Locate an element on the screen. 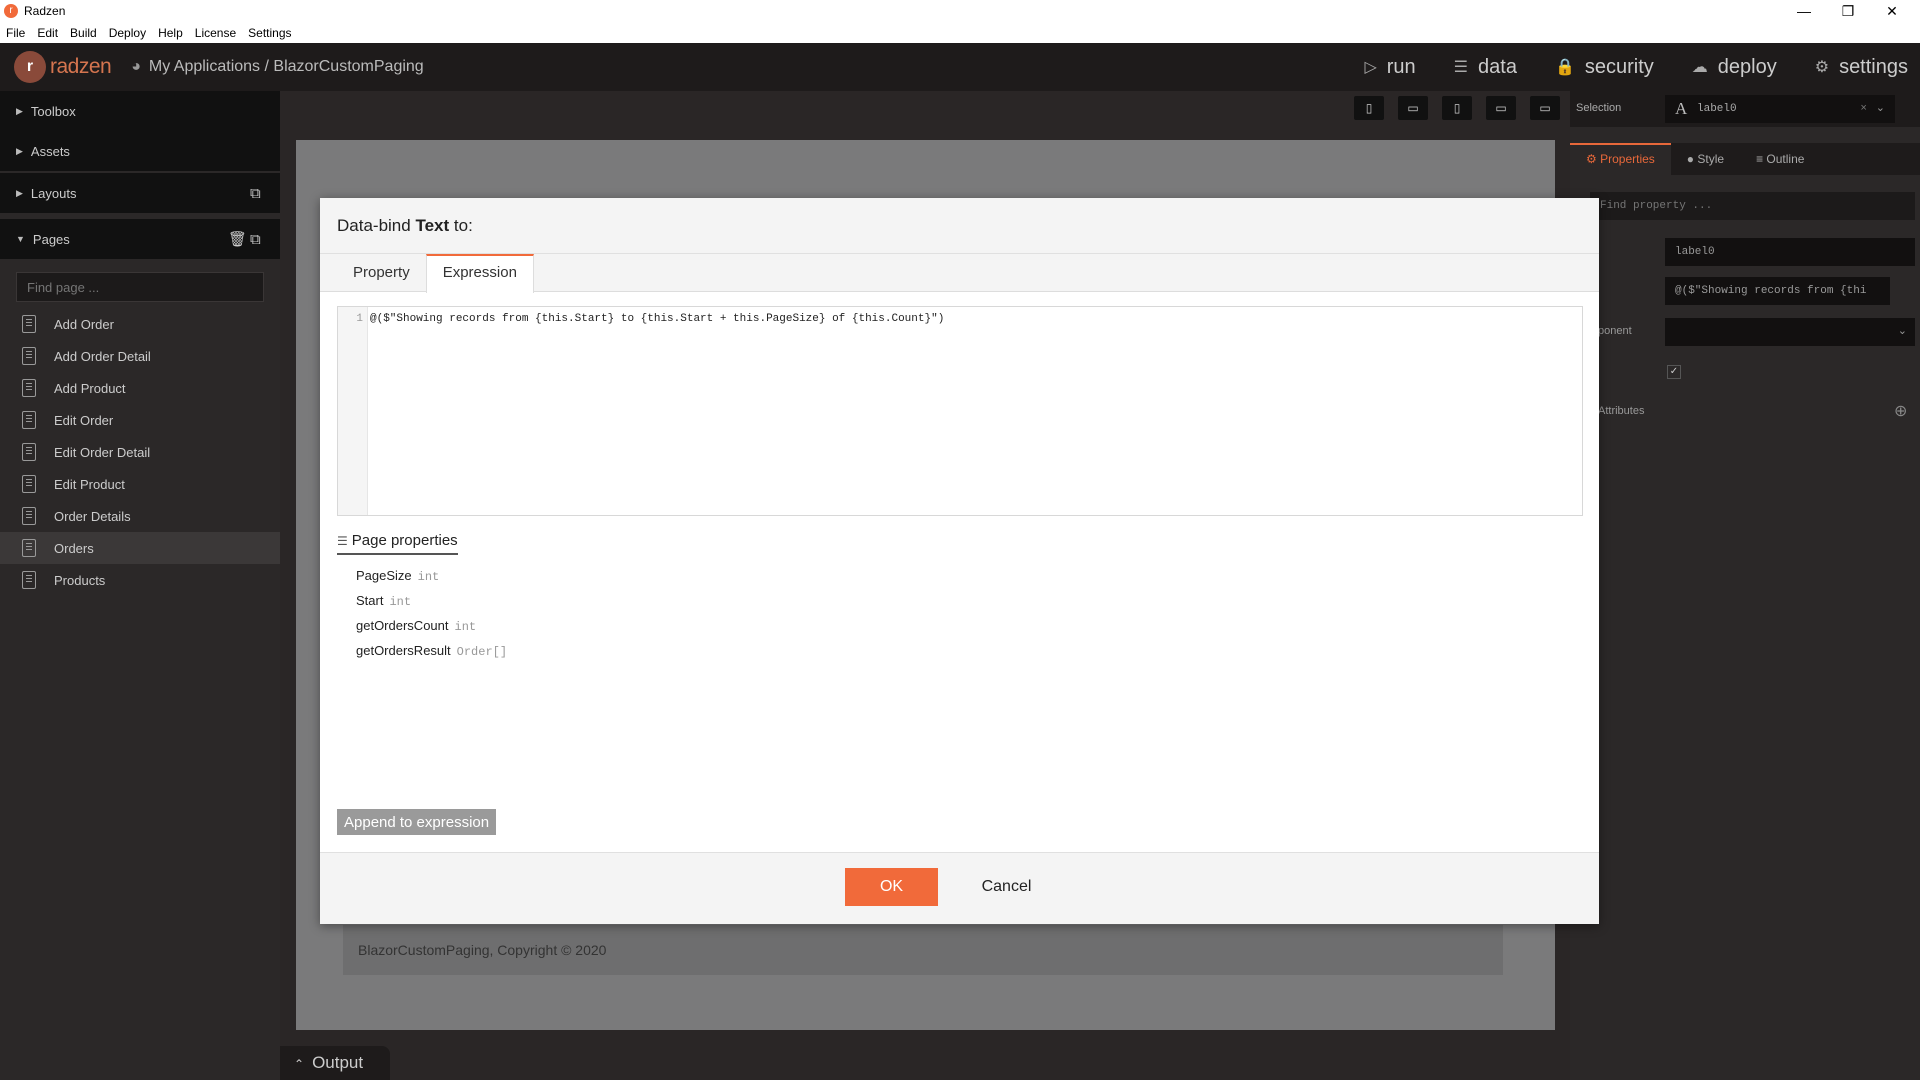  page-footer: BlazorCustomPaging, Copyright © 2020 is located at coordinates (923, 950).